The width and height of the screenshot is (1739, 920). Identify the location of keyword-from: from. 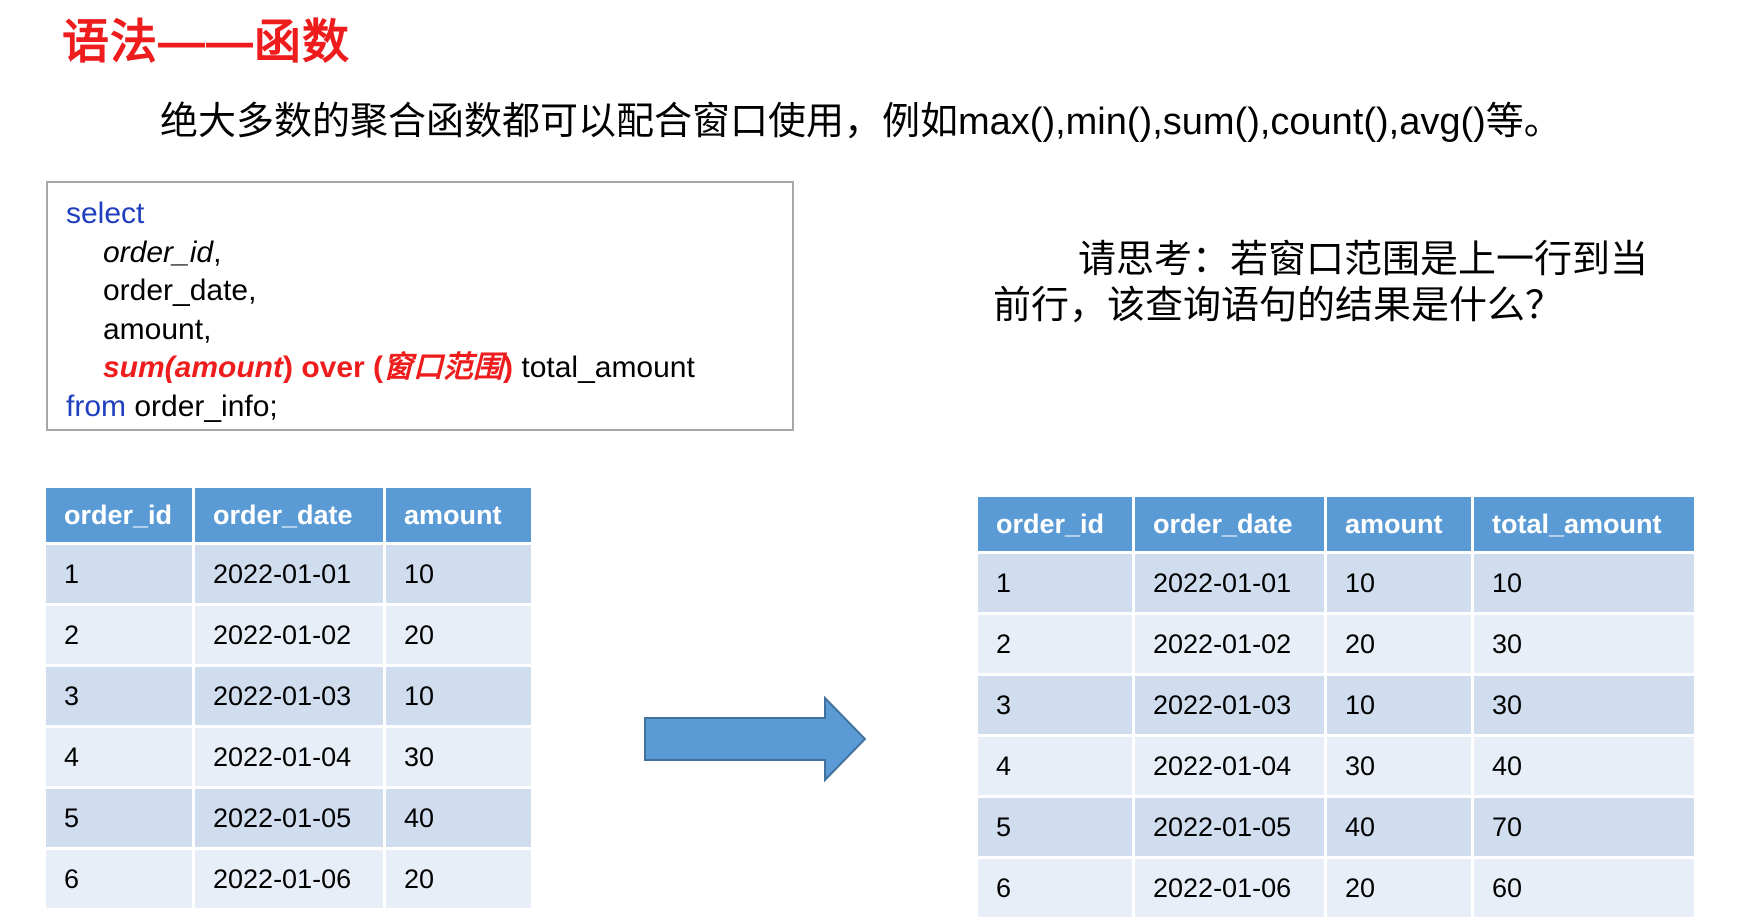
(96, 406).